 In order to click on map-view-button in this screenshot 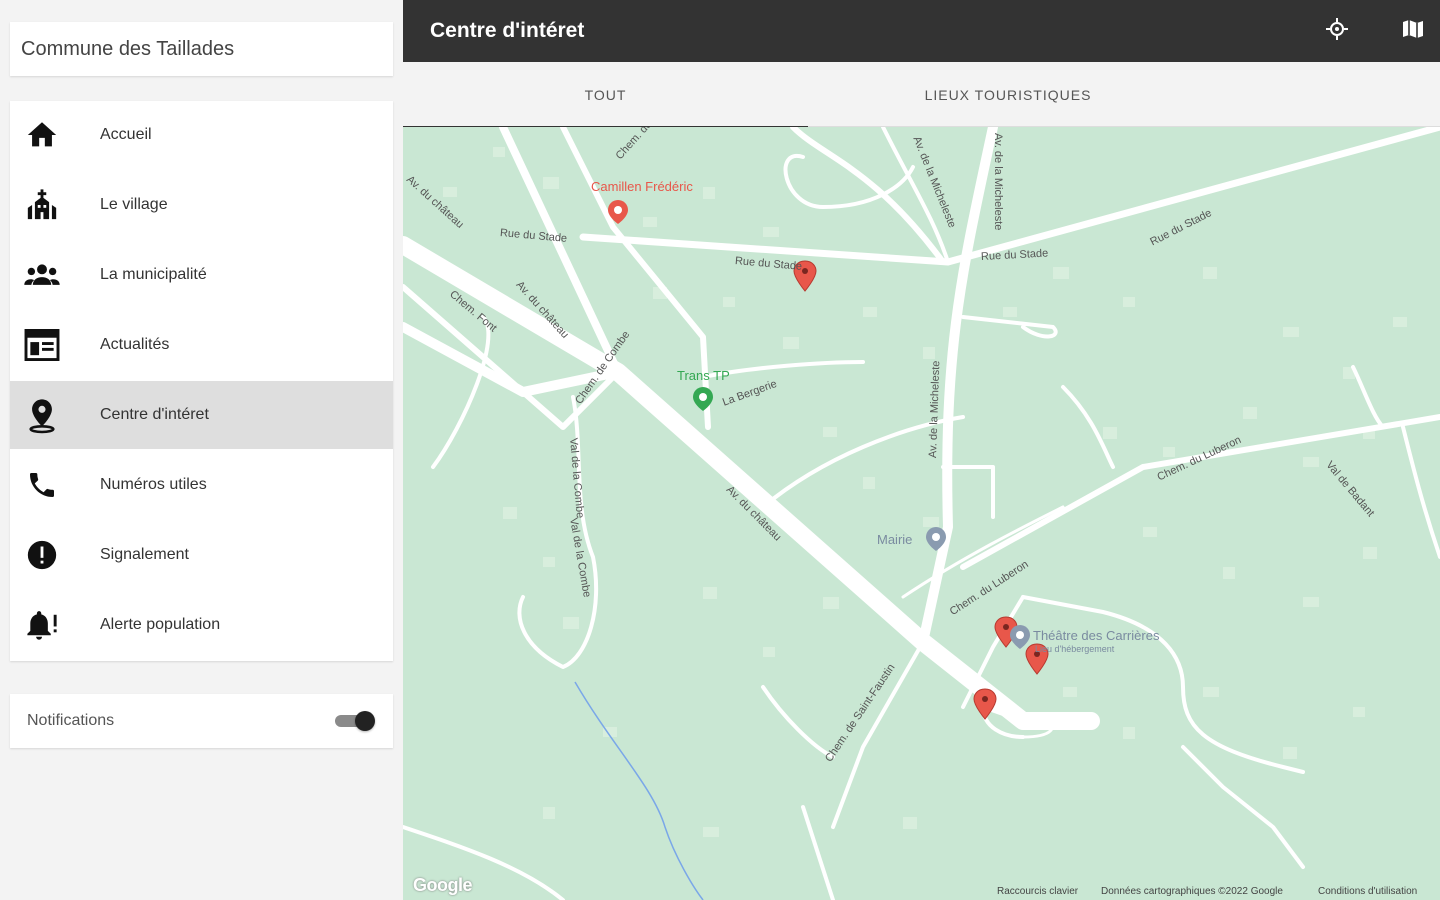, I will do `click(1413, 31)`.